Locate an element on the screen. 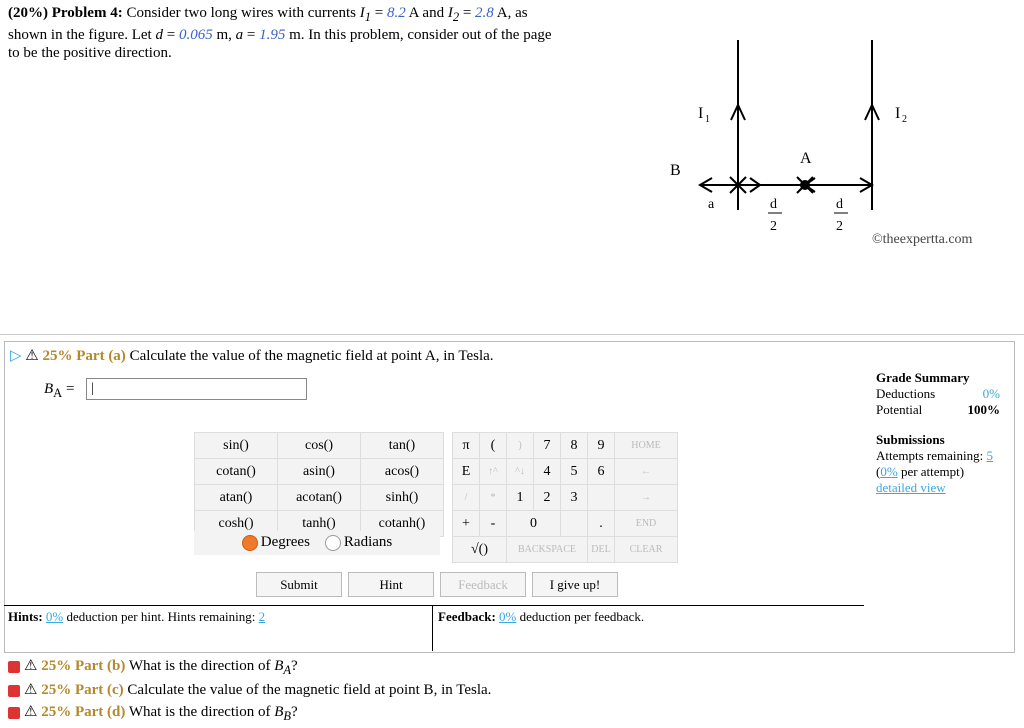 The height and width of the screenshot is (728, 1024). sinh-button: sinh() is located at coordinates (402, 497).